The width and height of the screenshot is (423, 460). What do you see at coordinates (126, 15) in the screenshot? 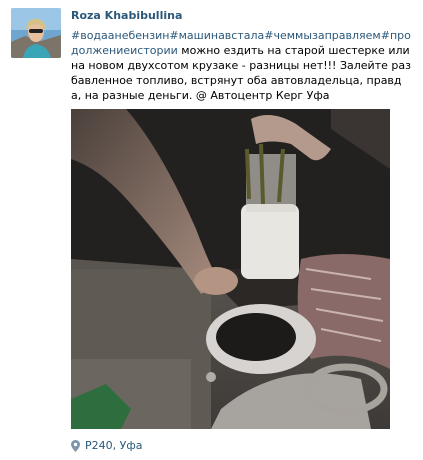
I see `author-name: Roza Khabibullina` at bounding box center [126, 15].